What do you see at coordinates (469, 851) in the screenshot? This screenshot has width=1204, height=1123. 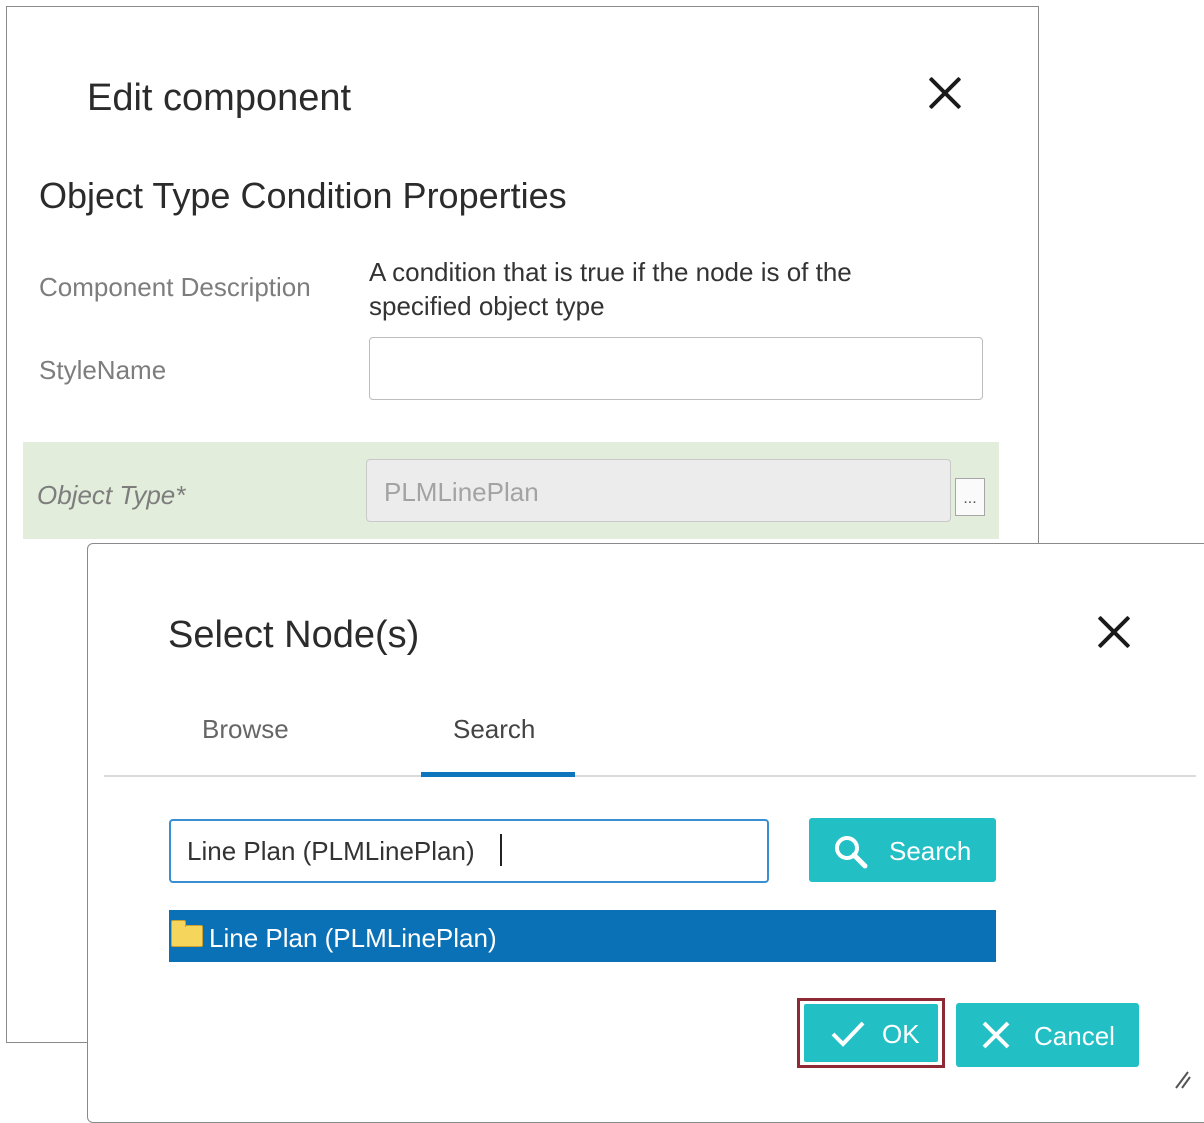 I see `search-input` at bounding box center [469, 851].